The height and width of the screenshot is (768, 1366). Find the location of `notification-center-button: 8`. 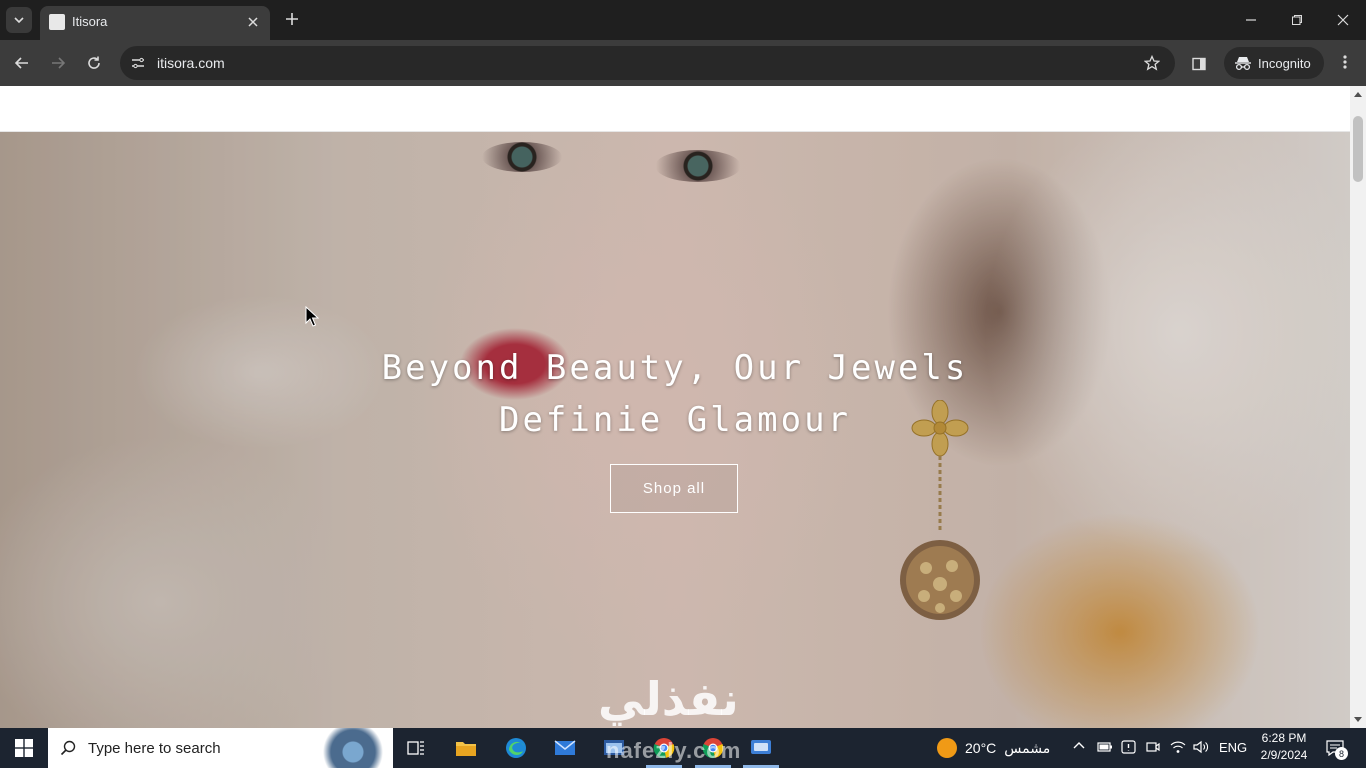

notification-center-button: 8 is located at coordinates (1335, 748).